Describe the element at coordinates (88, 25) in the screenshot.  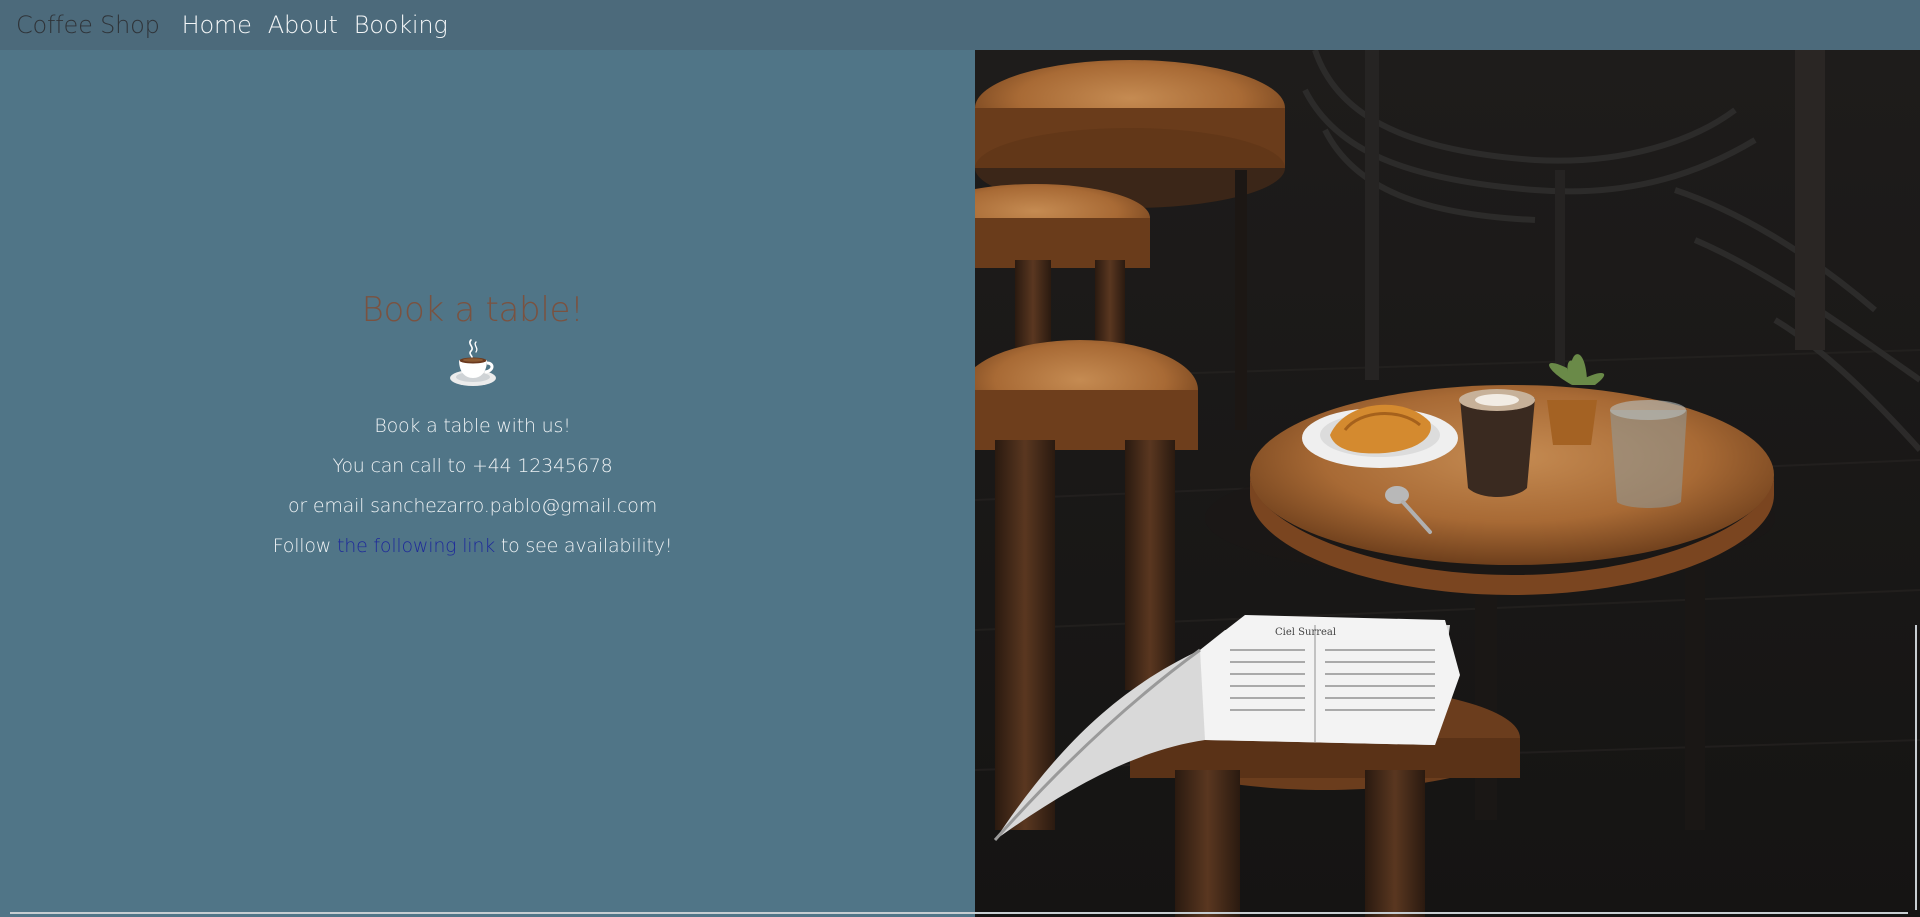
I see `brand-link: Coffee Shop` at that location.